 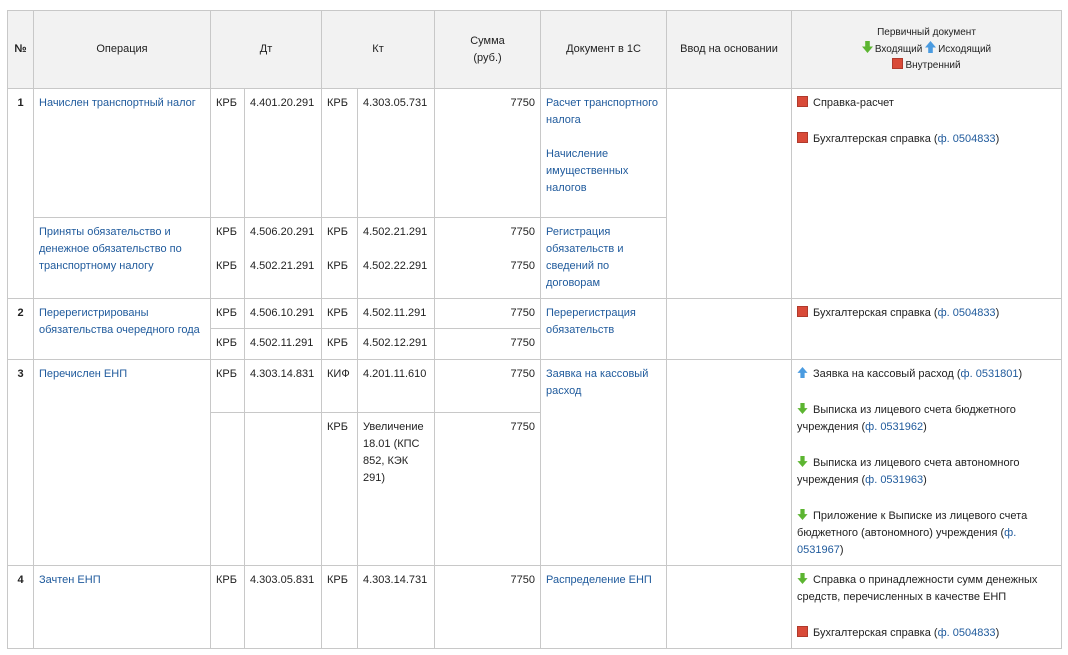 What do you see at coordinates (587, 171) in the screenshot?
I see `doc1c-link: Начисление имущественных налогов` at bounding box center [587, 171].